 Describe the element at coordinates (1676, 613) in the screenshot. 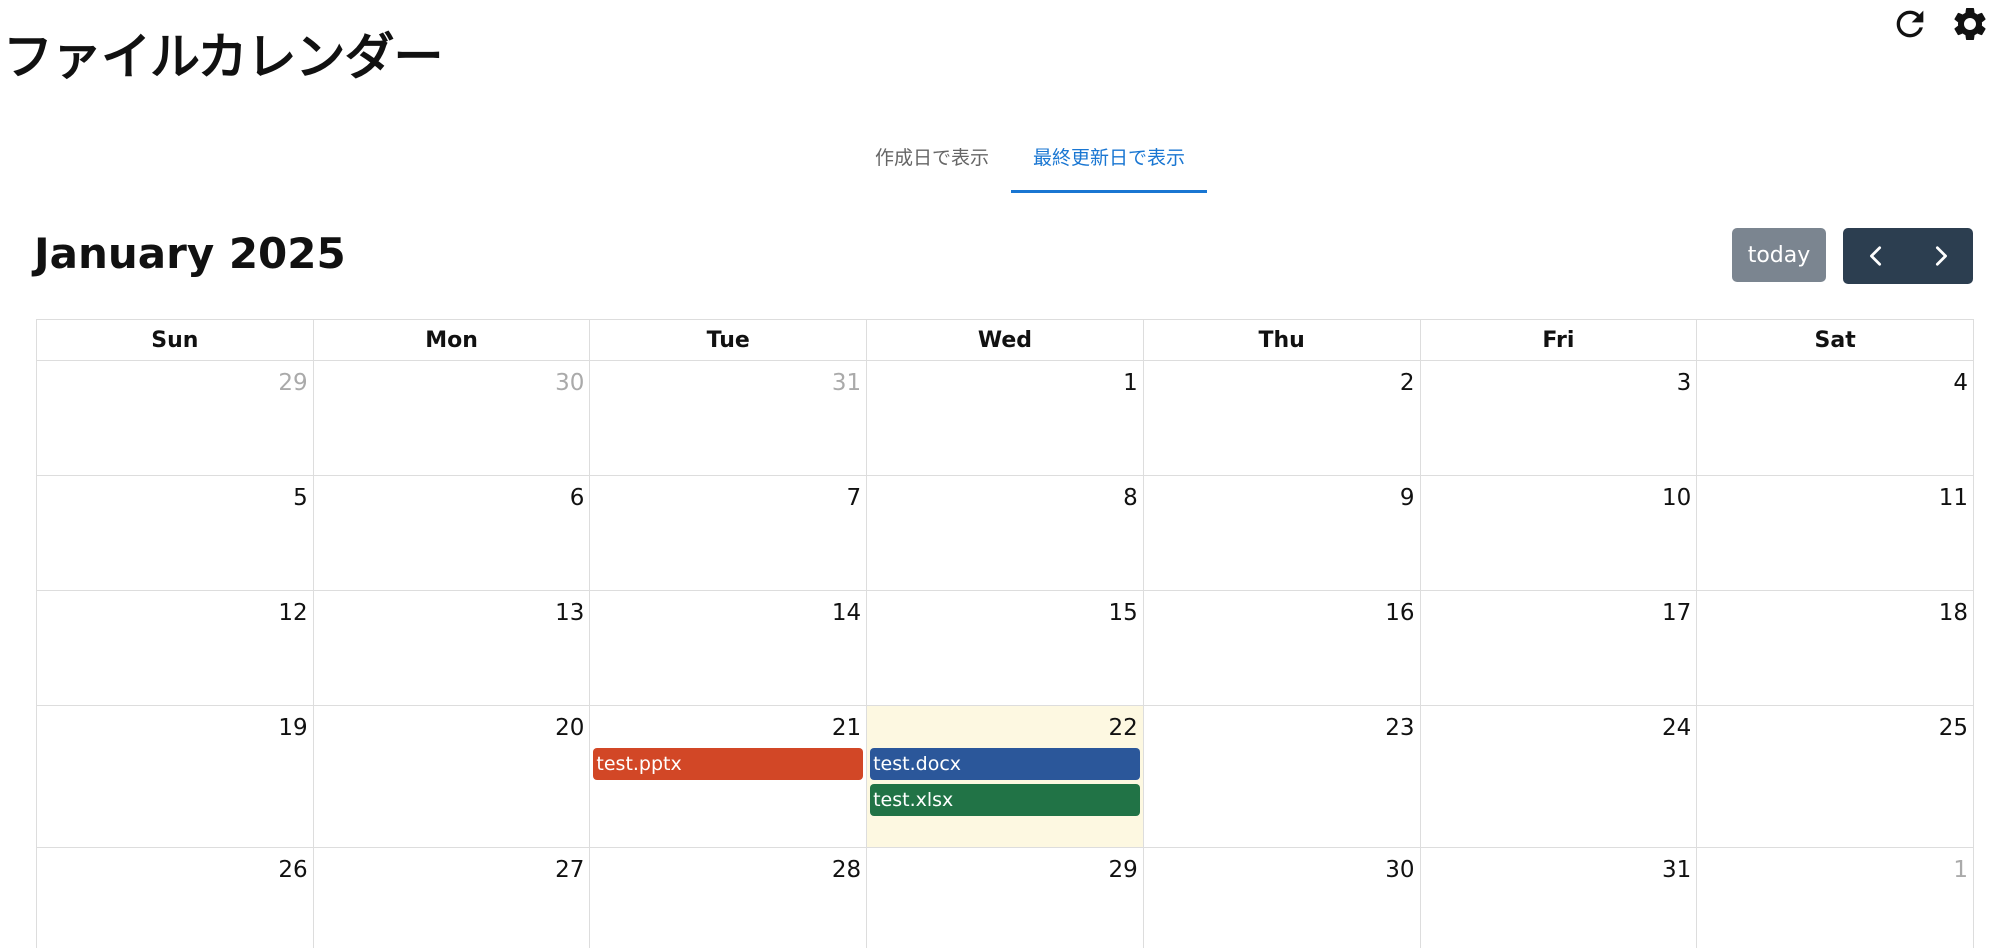

I see `day-number: 17` at that location.